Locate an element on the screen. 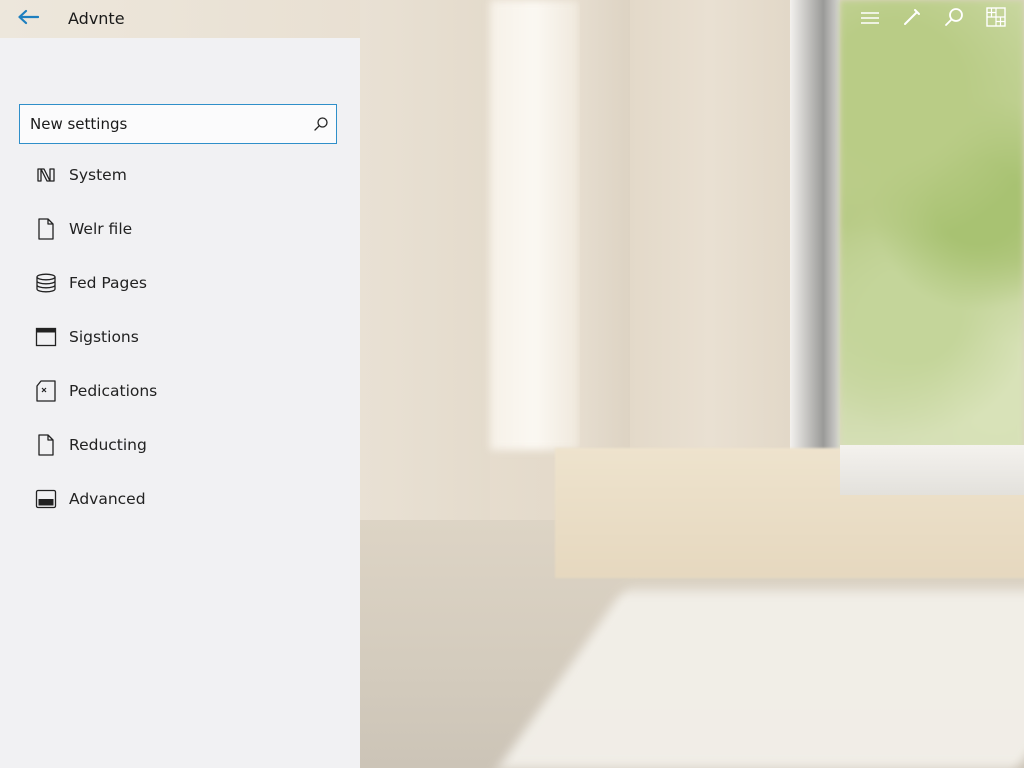  app-title: Advnte is located at coordinates (96, 18).